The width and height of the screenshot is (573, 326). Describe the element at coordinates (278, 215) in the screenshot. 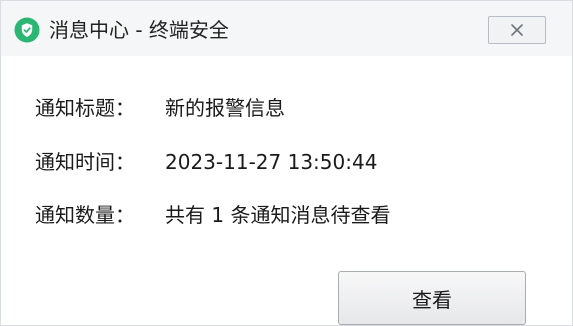

I see `notification-count-value: 共有 1 条通知消息待查看` at that location.